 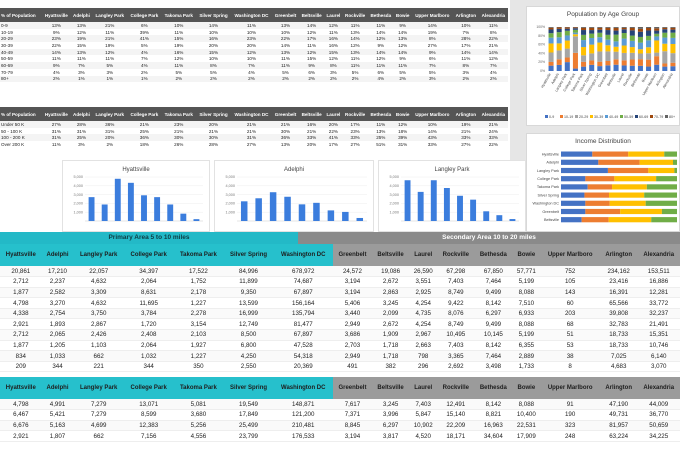 What do you see at coordinates (526, 346) in the screenshot?
I see `population-table-cell: 6,355` at bounding box center [526, 346].